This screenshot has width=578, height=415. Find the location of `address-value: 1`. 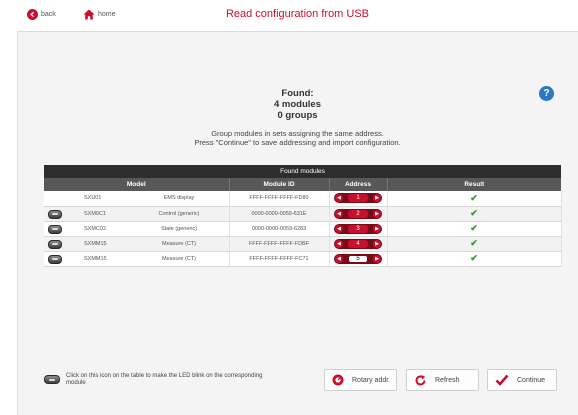

address-value: 1 is located at coordinates (358, 198).